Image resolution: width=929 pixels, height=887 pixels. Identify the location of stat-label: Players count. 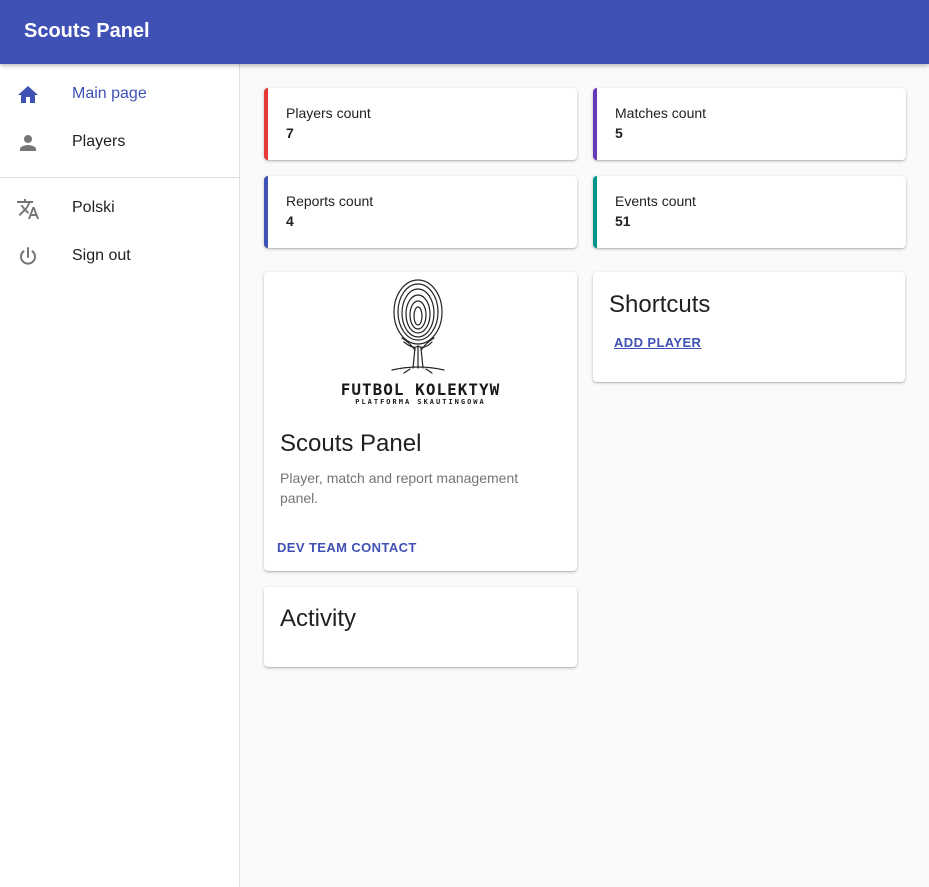
(328, 113).